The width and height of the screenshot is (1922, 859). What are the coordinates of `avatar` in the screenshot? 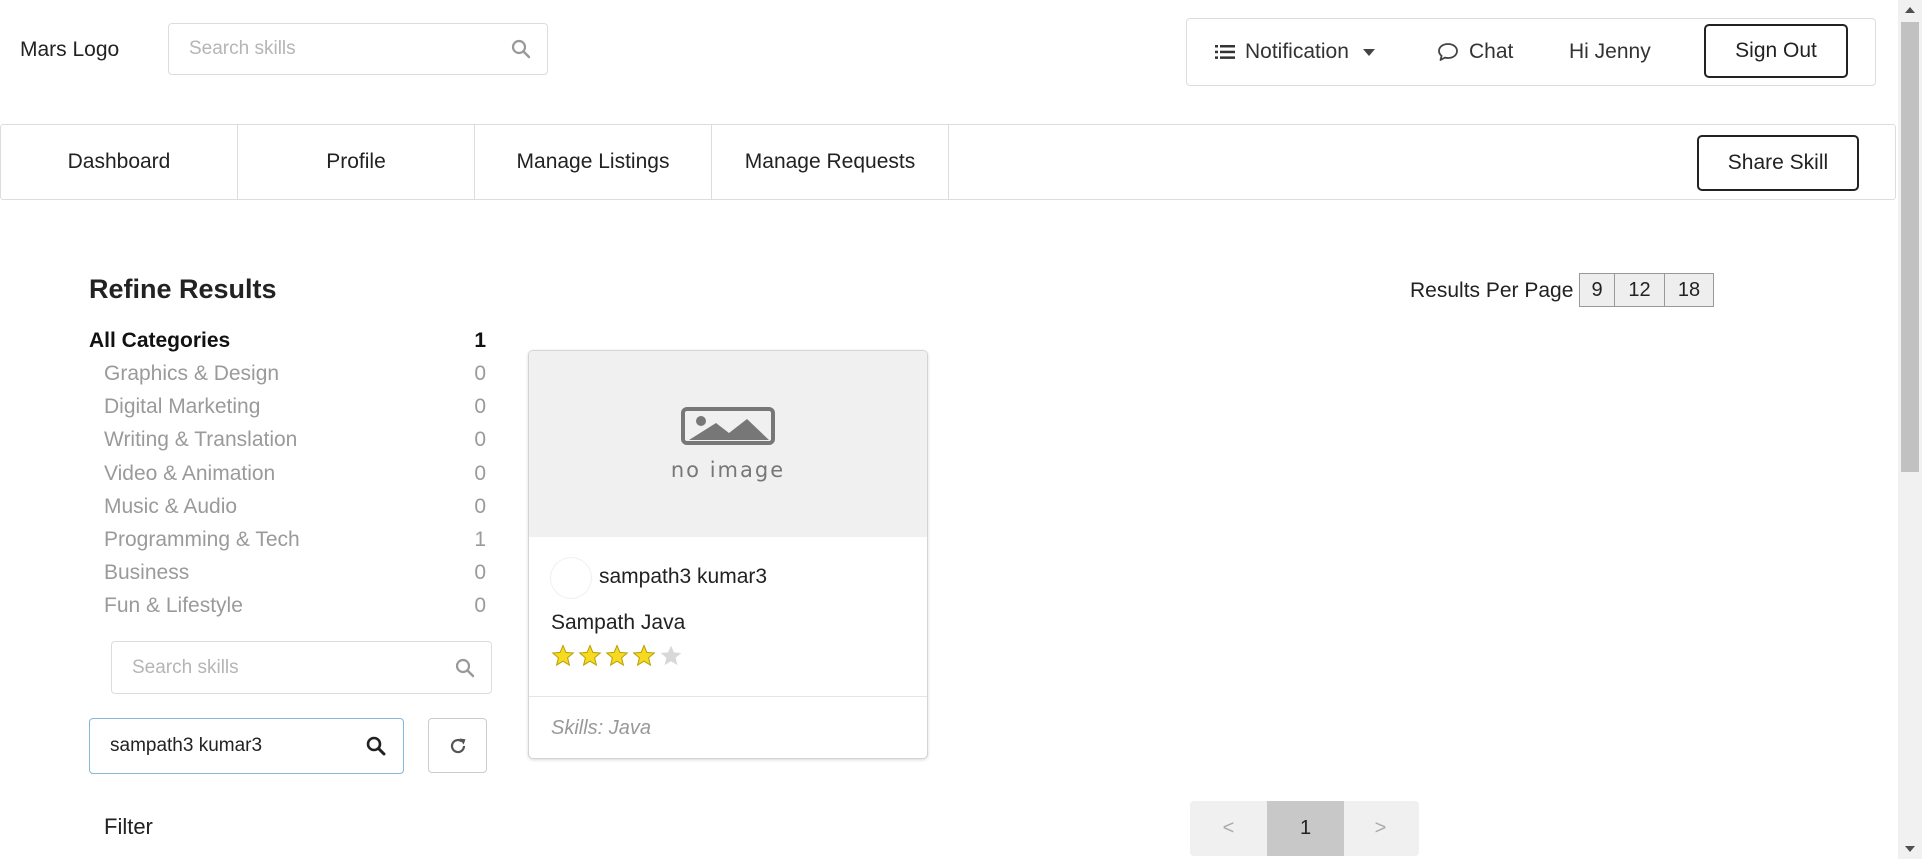 It's located at (571, 578).